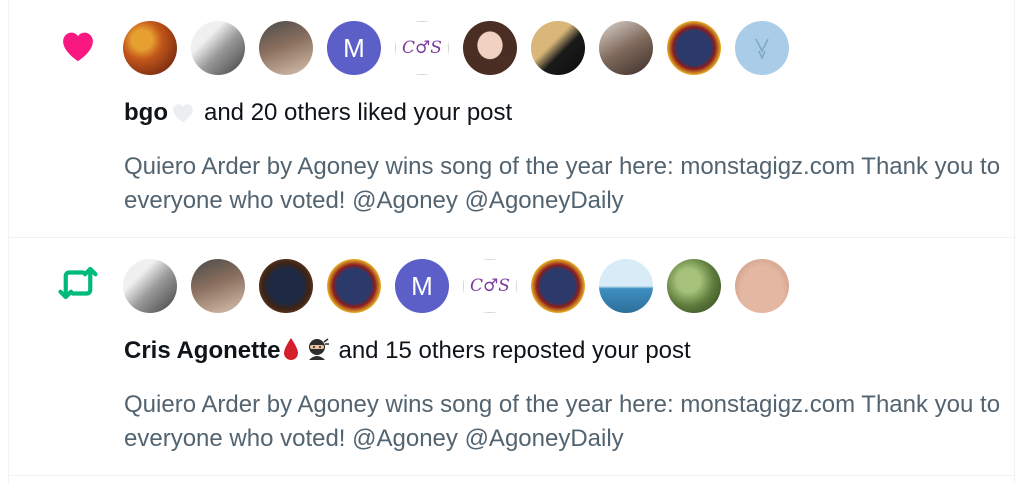 The height and width of the screenshot is (483, 1023). I want to click on repost-icon, so click(78, 283).